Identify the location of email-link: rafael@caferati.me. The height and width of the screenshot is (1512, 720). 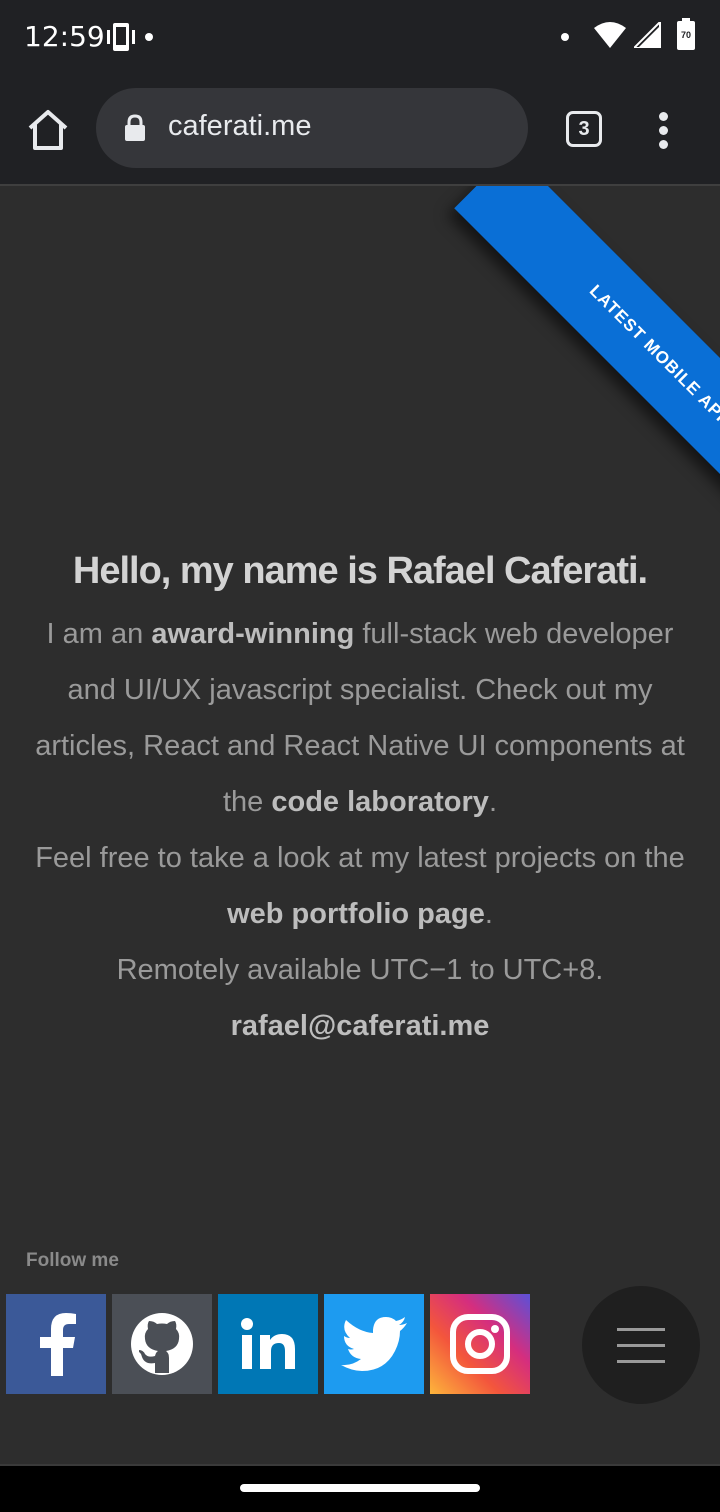
(360, 1026).